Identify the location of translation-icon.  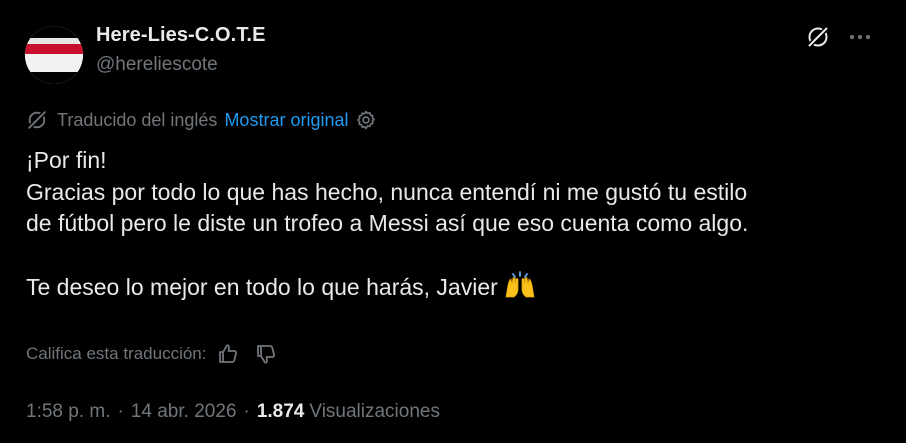
(37, 120).